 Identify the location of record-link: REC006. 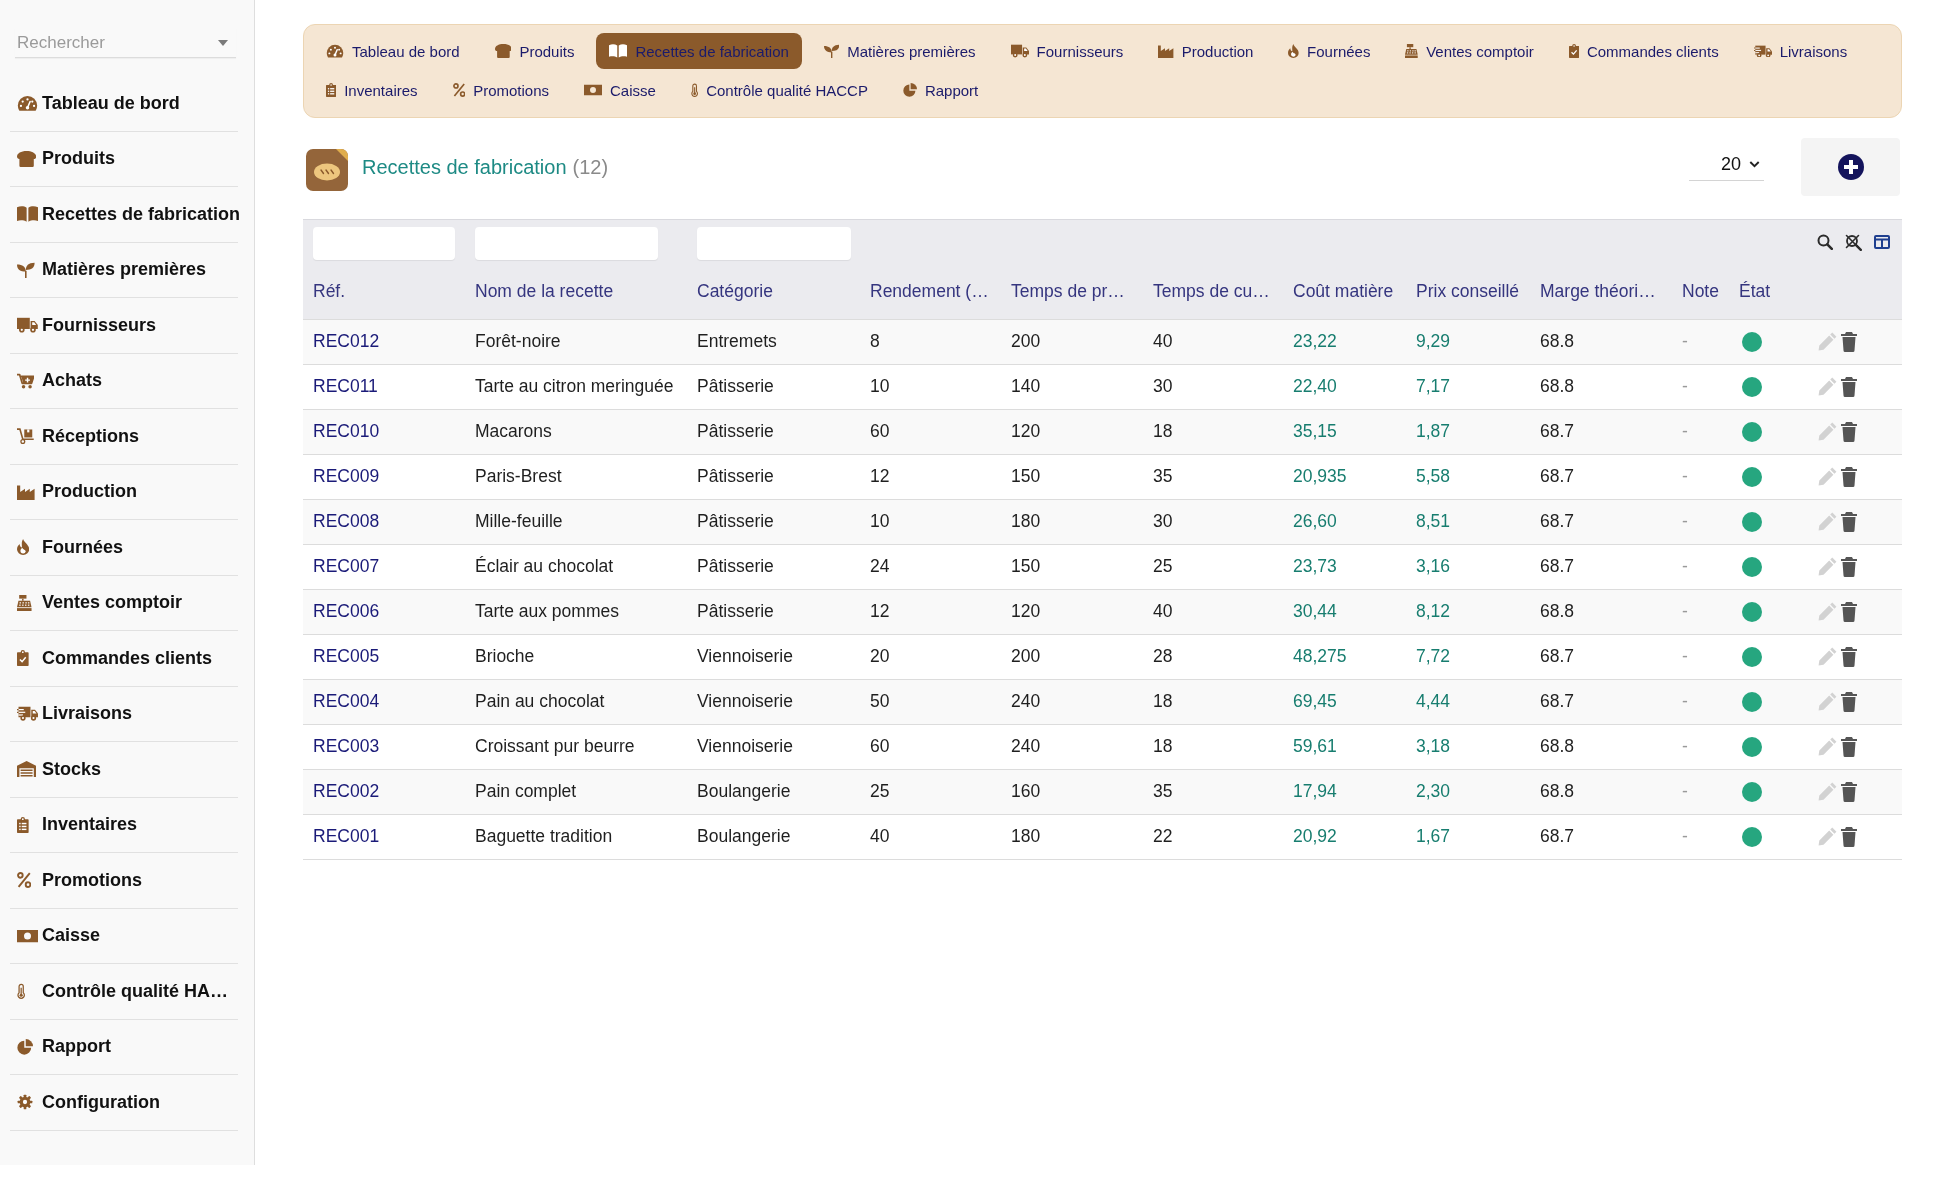
(346, 611).